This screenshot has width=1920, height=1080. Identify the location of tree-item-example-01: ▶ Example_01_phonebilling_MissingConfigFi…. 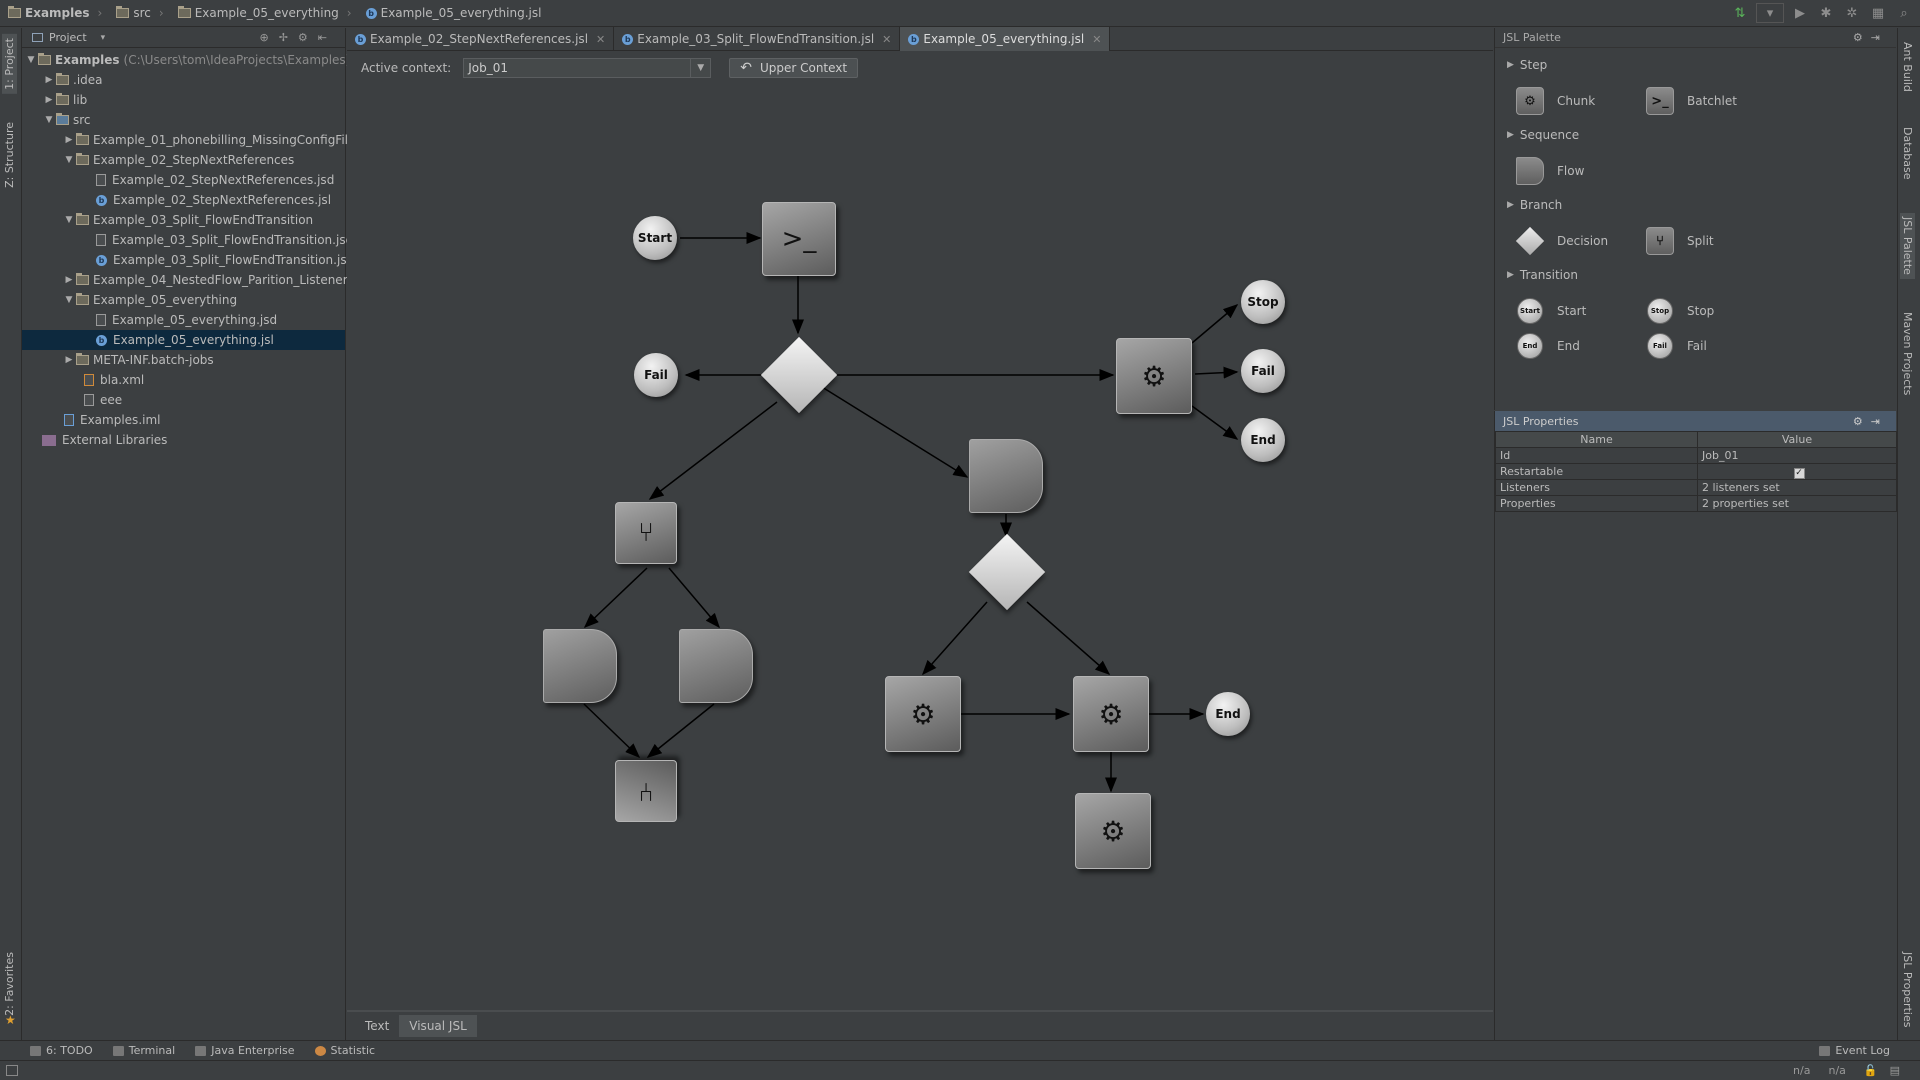
(208, 140).